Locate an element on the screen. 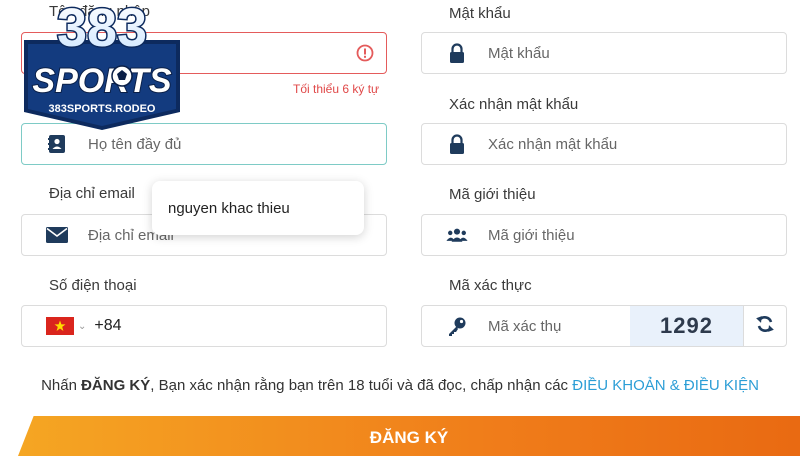 The image size is (800, 456). password-label: Mật khẩu is located at coordinates (480, 13).